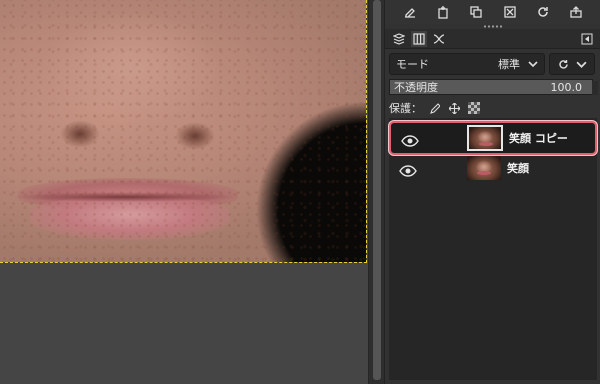  I want to click on dock-toolbar, so click(492, 12).